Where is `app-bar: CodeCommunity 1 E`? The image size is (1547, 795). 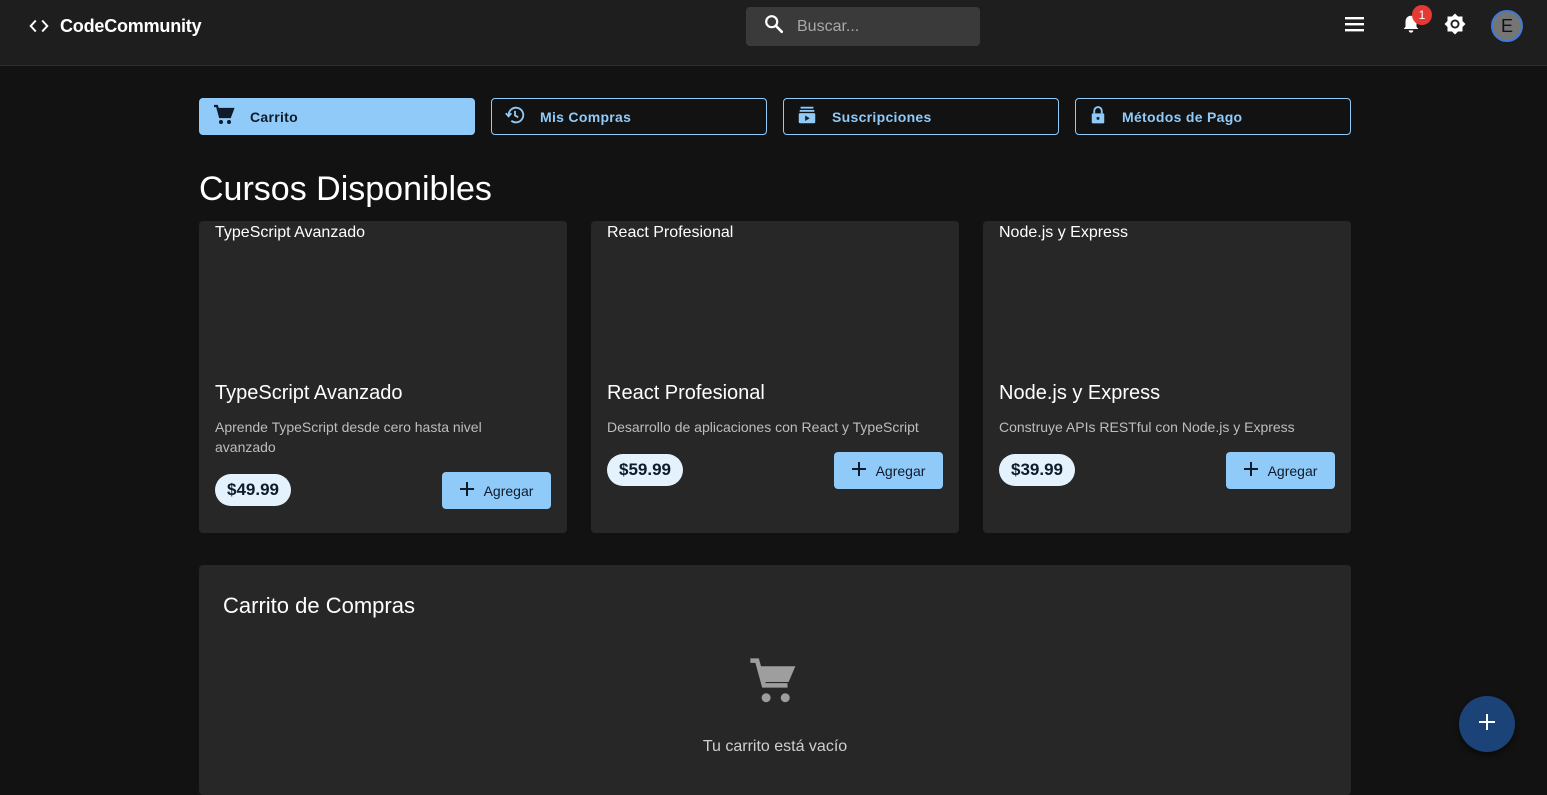 app-bar: CodeCommunity 1 E is located at coordinates (773, 33).